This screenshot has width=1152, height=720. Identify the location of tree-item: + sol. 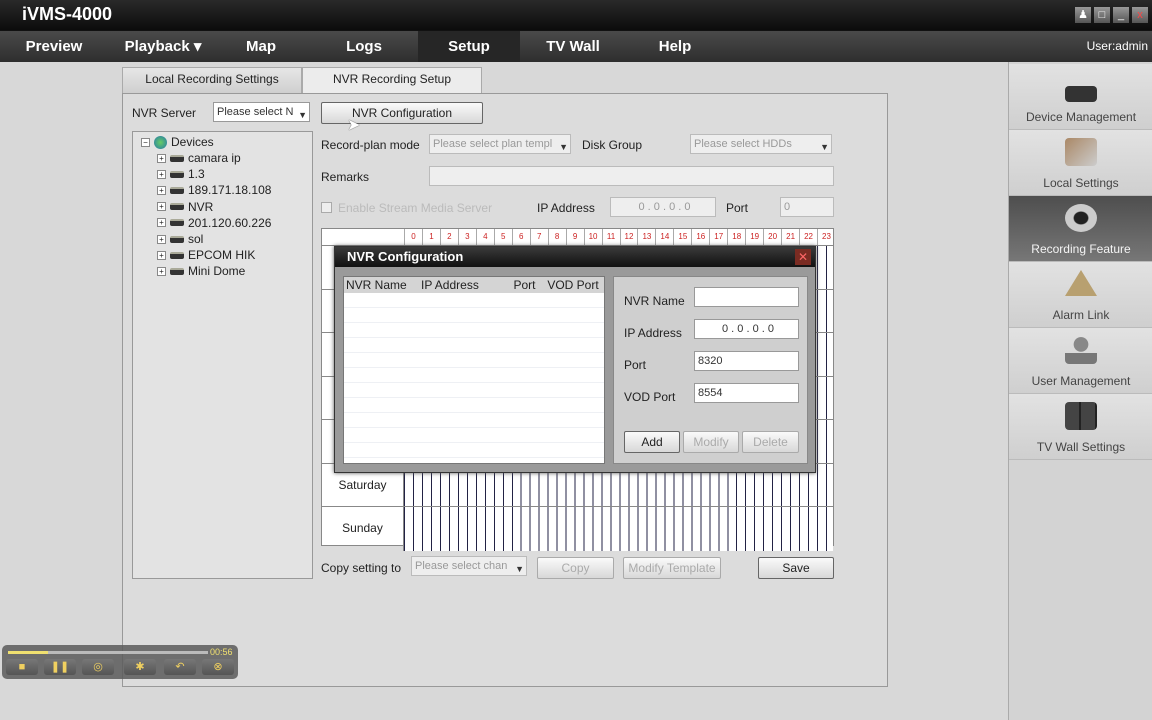
(180, 239).